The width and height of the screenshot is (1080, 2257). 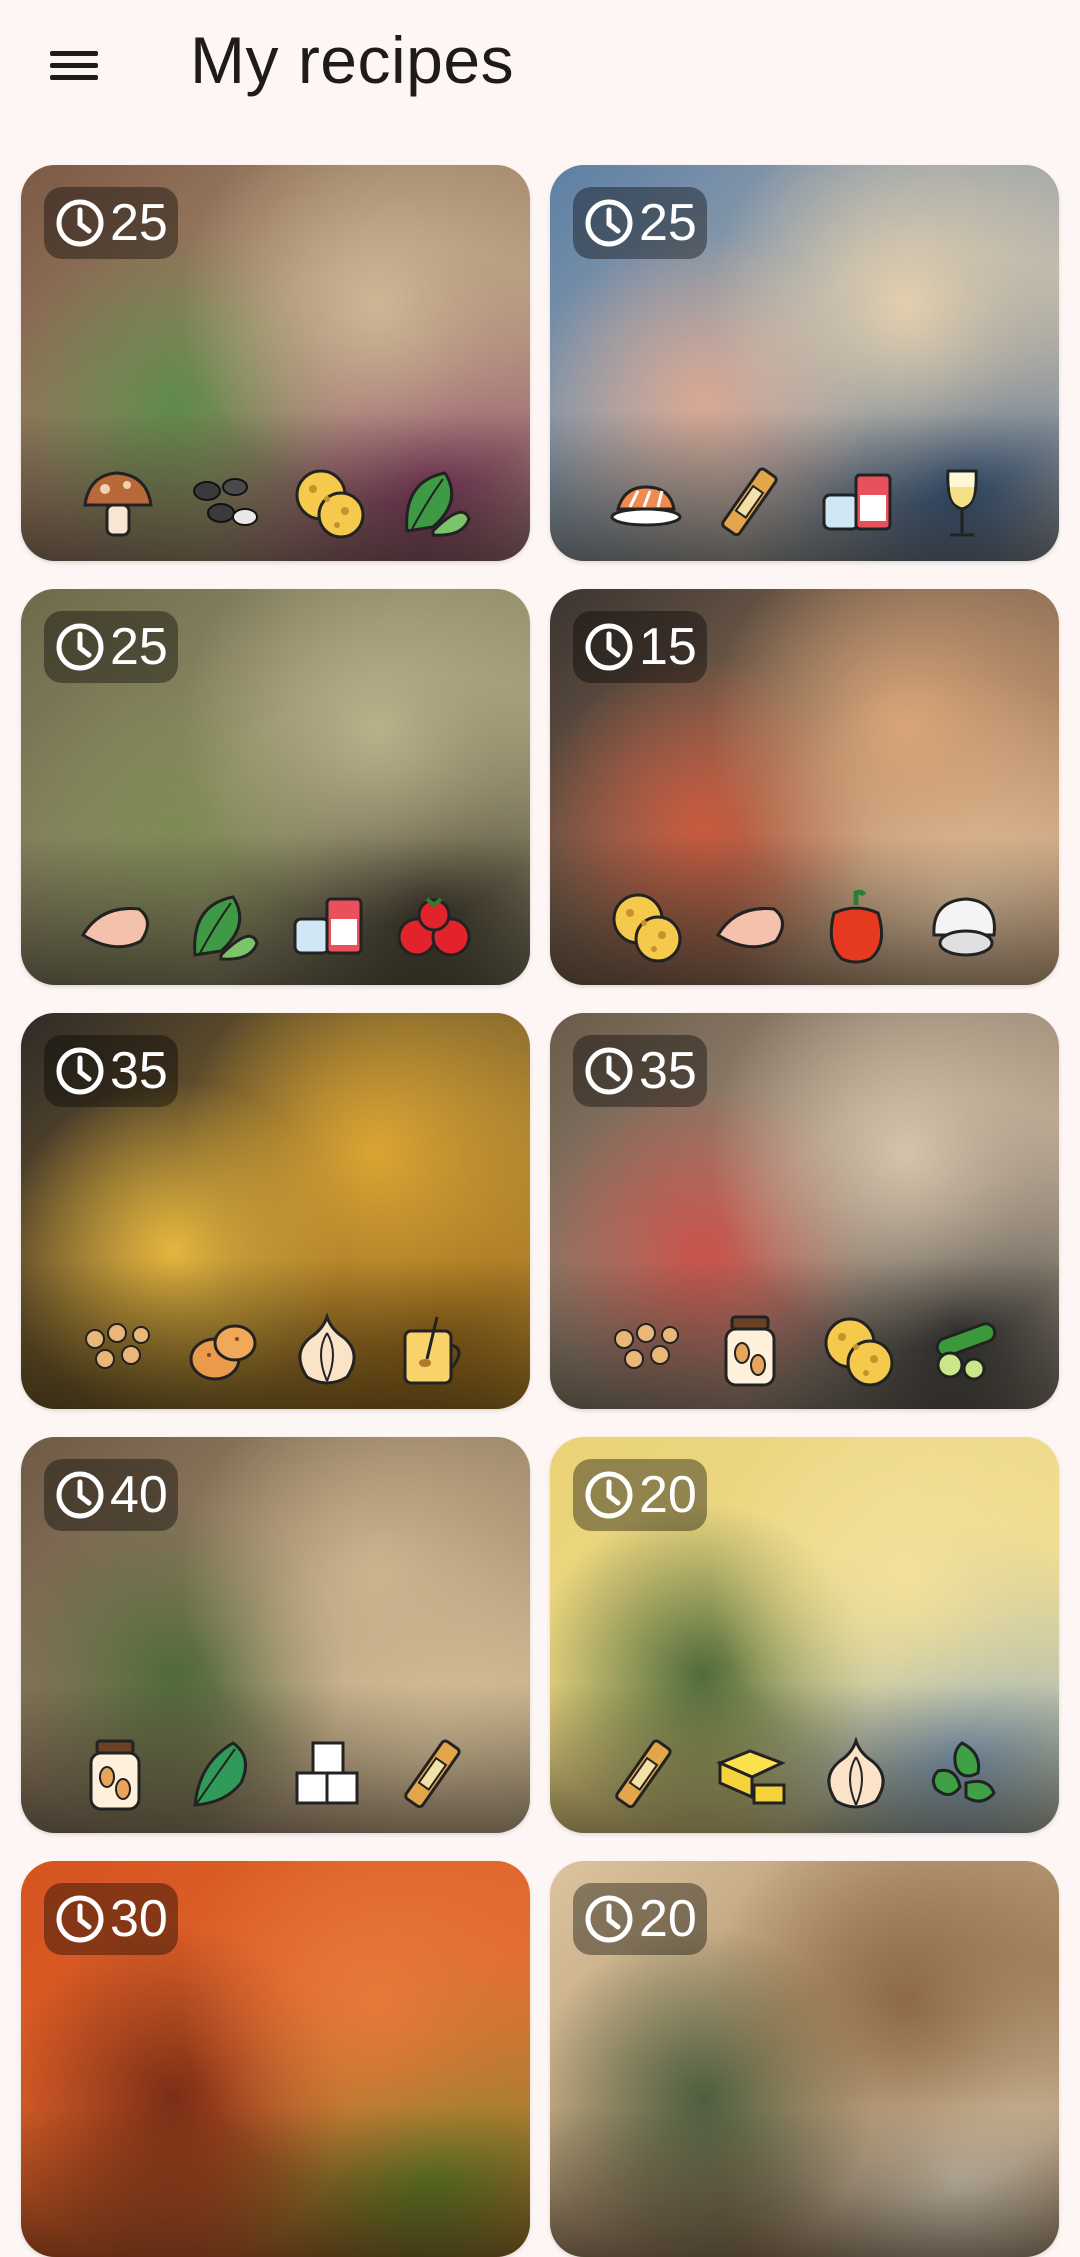 What do you see at coordinates (433, 927) in the screenshot?
I see `tomatoes-icon` at bounding box center [433, 927].